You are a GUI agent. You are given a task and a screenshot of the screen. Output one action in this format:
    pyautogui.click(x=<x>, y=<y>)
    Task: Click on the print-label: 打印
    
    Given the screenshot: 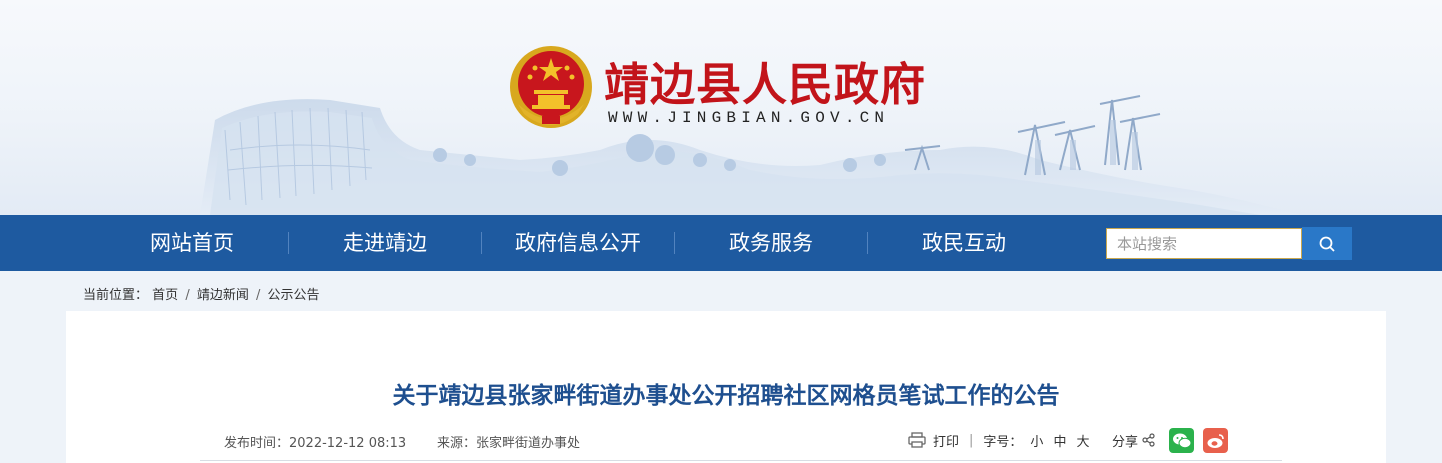 What is the action you would take?
    pyautogui.click(x=946, y=442)
    